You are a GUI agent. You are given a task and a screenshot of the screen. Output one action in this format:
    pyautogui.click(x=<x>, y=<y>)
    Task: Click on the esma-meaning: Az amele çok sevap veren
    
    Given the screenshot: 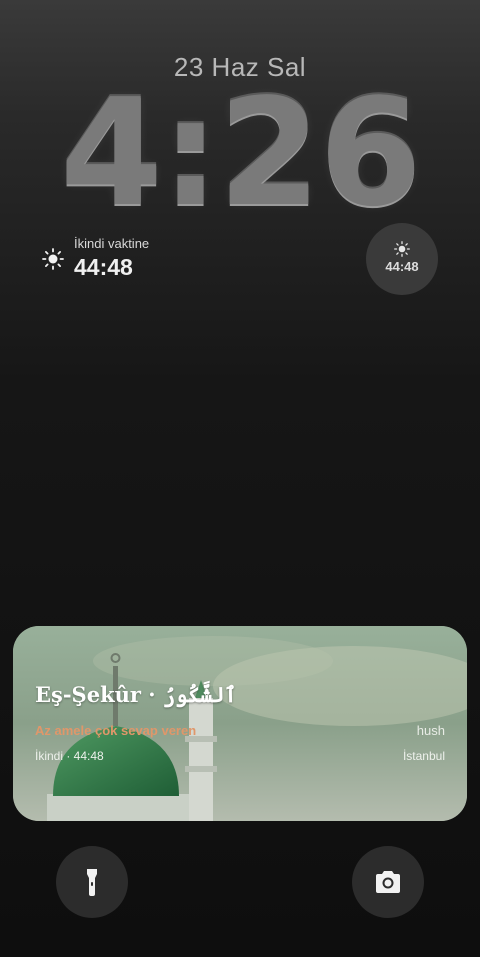 What is the action you would take?
    pyautogui.click(x=116, y=730)
    